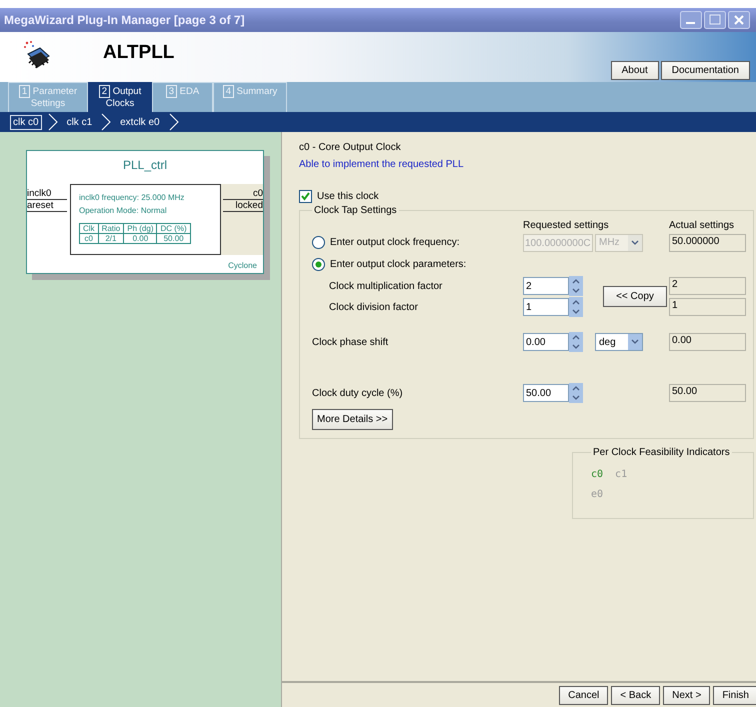  I want to click on group-title: Clock Tap Settings, so click(355, 210).